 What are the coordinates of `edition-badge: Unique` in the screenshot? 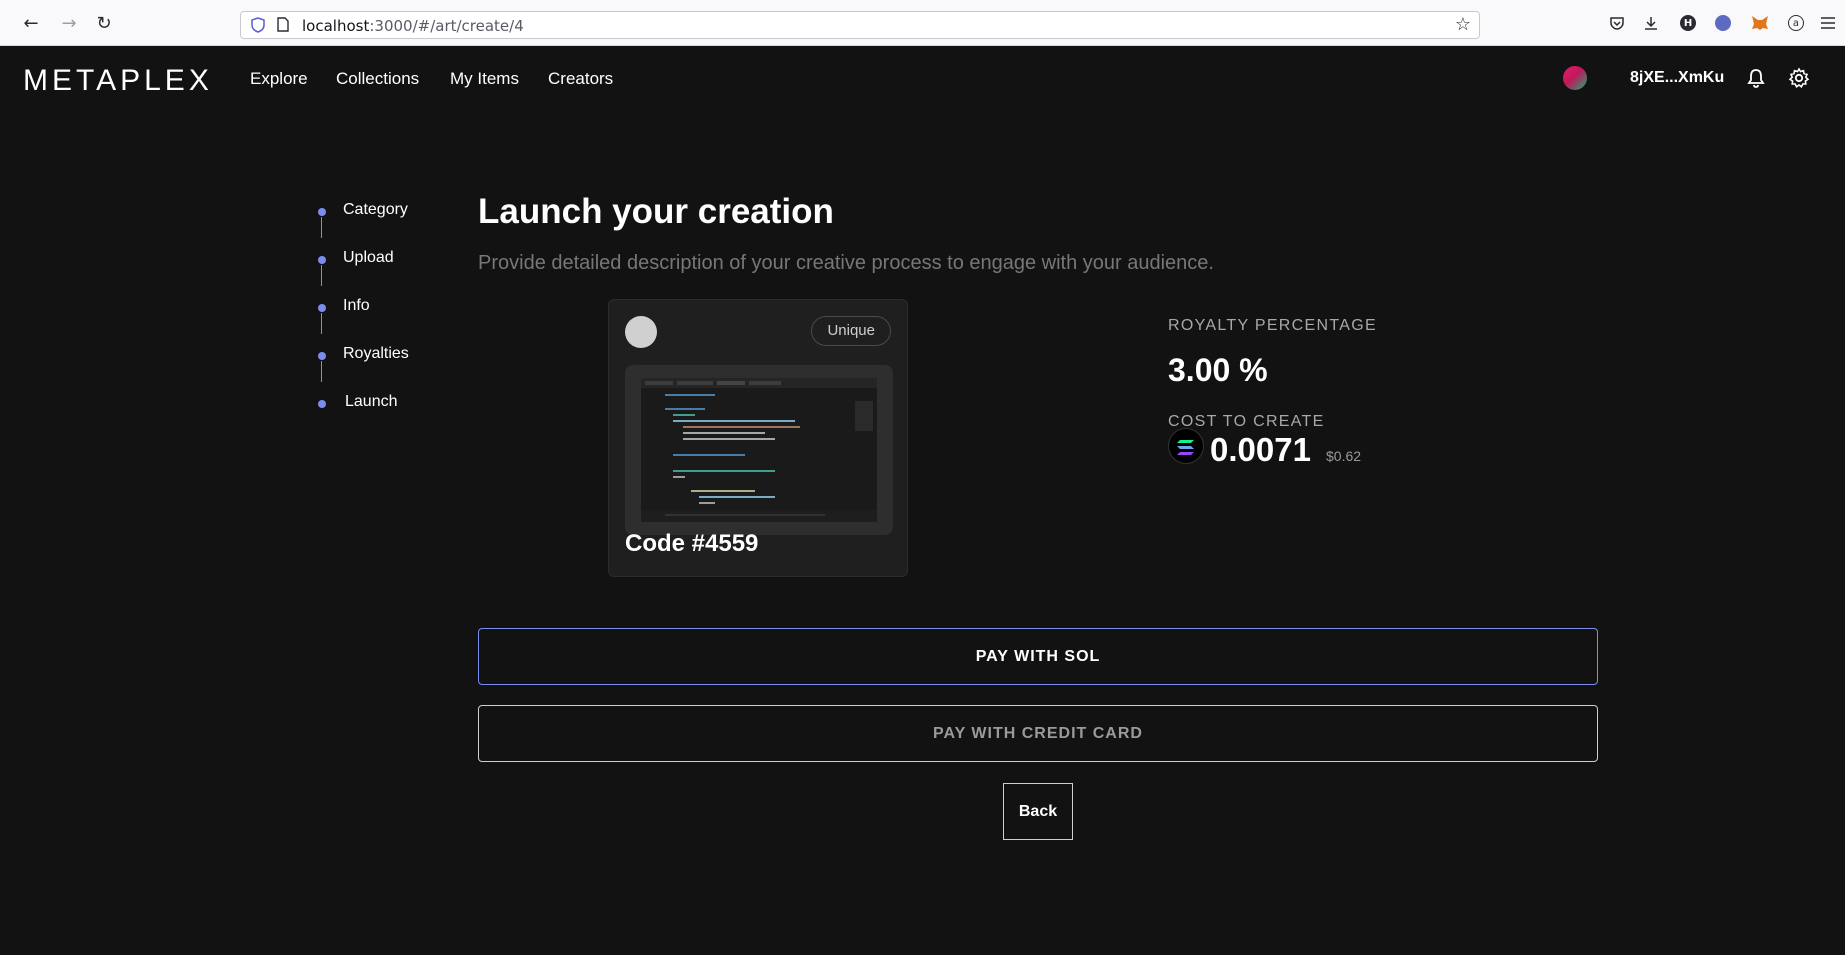 It's located at (851, 331).